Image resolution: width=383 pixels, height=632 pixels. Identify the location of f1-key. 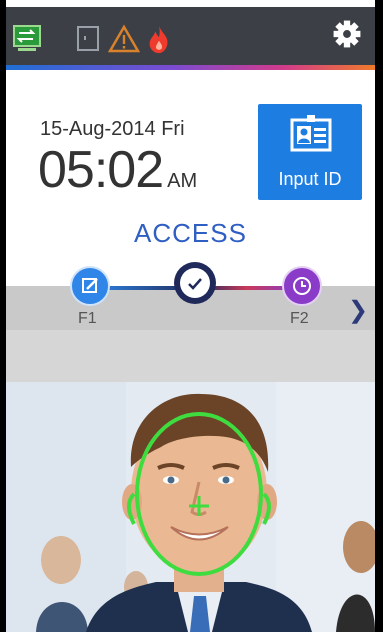
(90, 286).